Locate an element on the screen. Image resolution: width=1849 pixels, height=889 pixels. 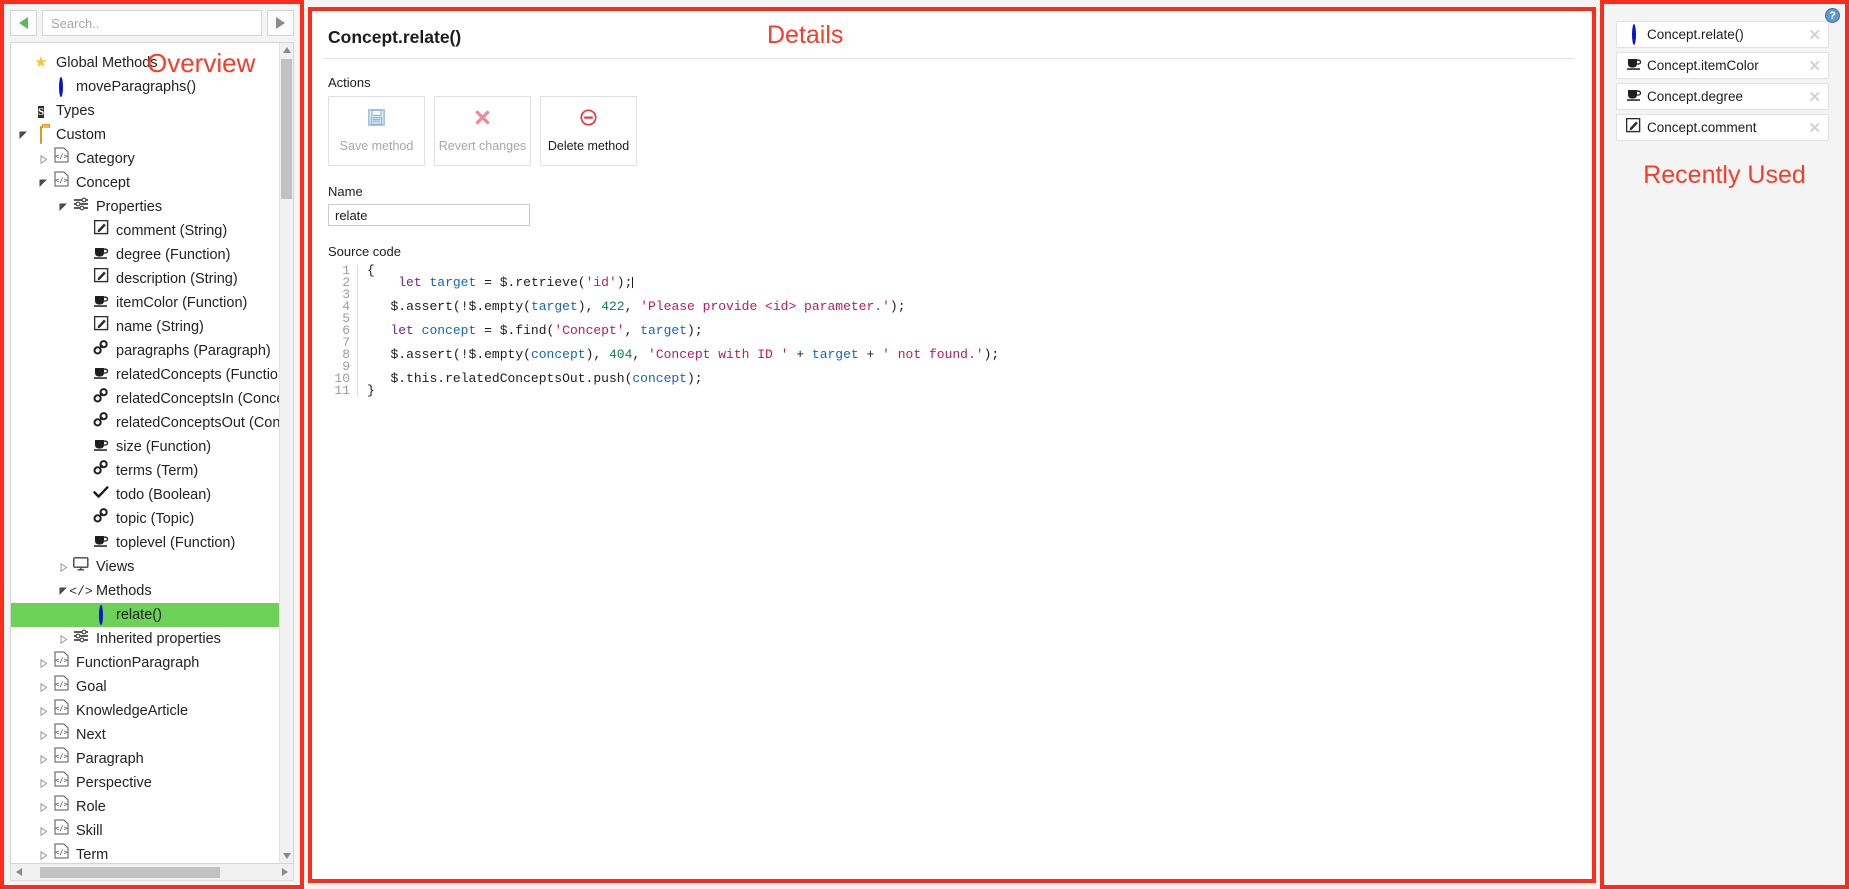
nav-forward-button is located at coordinates (280, 23).